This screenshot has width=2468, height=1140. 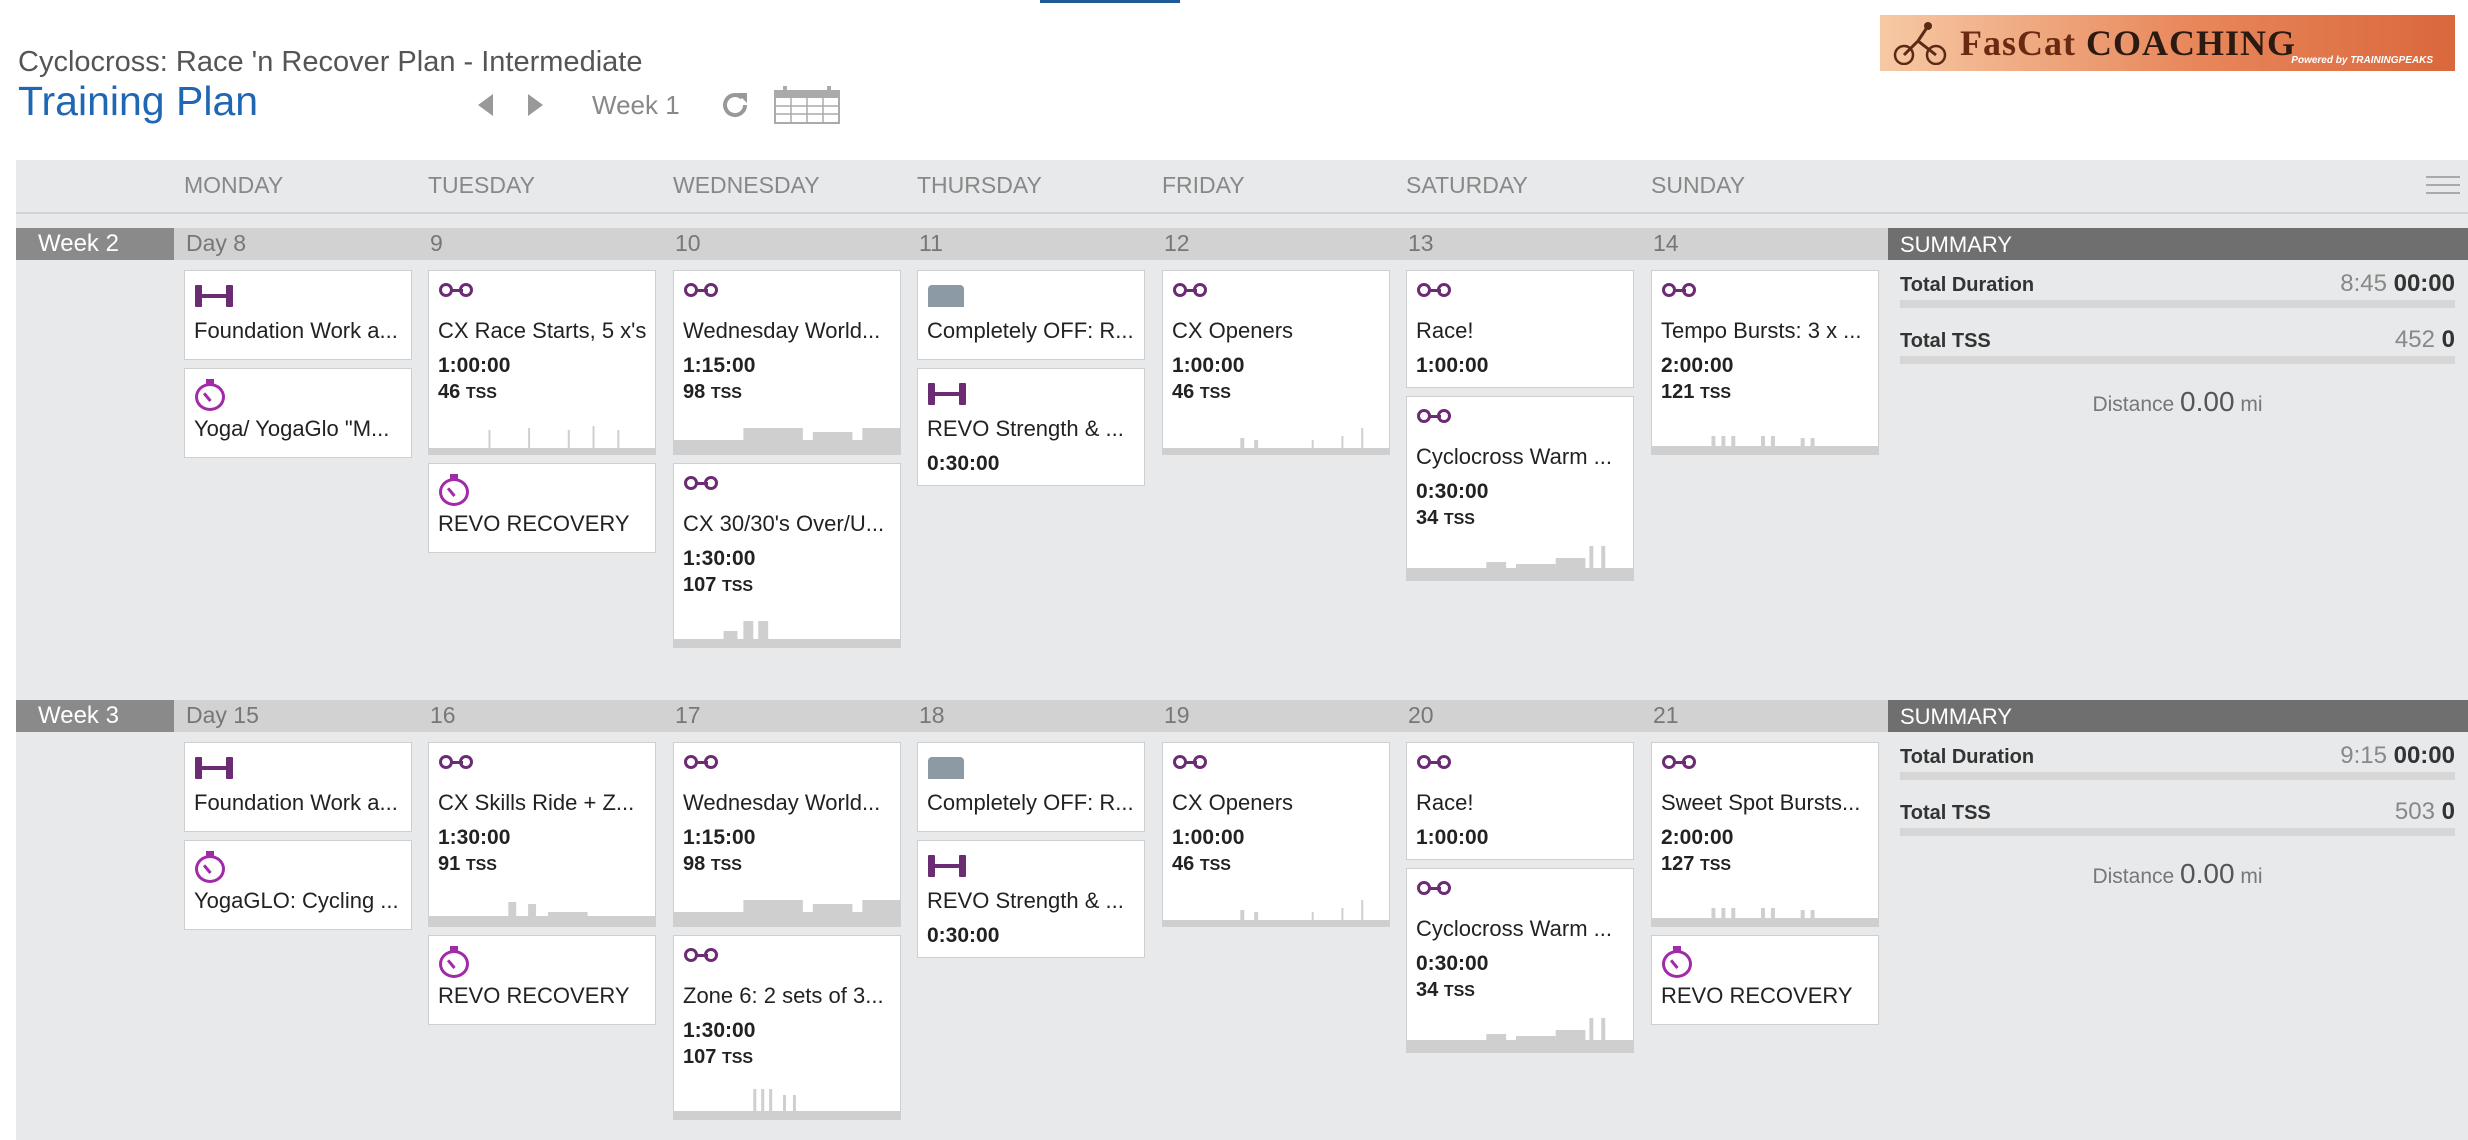 What do you see at coordinates (2448, 339) in the screenshot?
I see `completed-tss: 0` at bounding box center [2448, 339].